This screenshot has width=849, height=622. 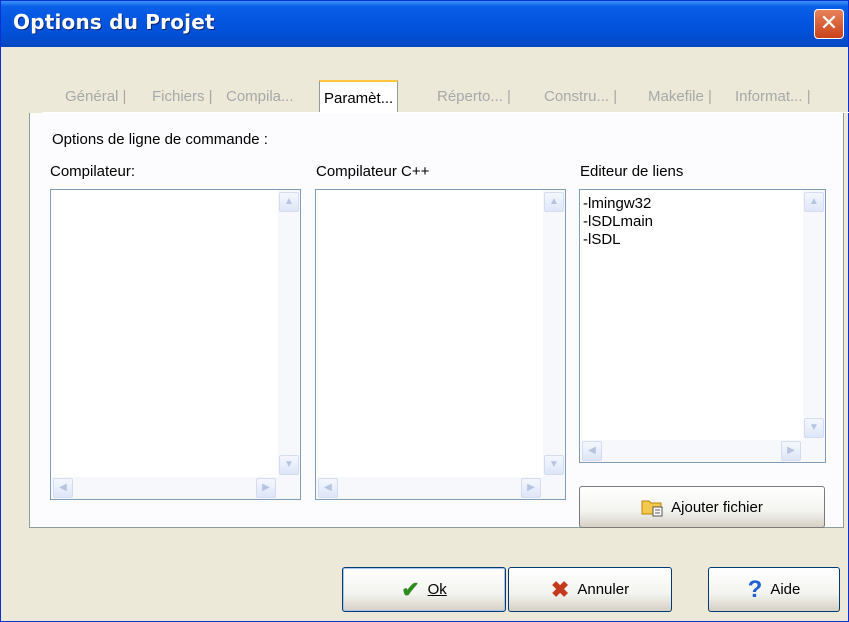 I want to click on compiler-vertical-scrollbar: ▲ ▼, so click(x=289, y=333).